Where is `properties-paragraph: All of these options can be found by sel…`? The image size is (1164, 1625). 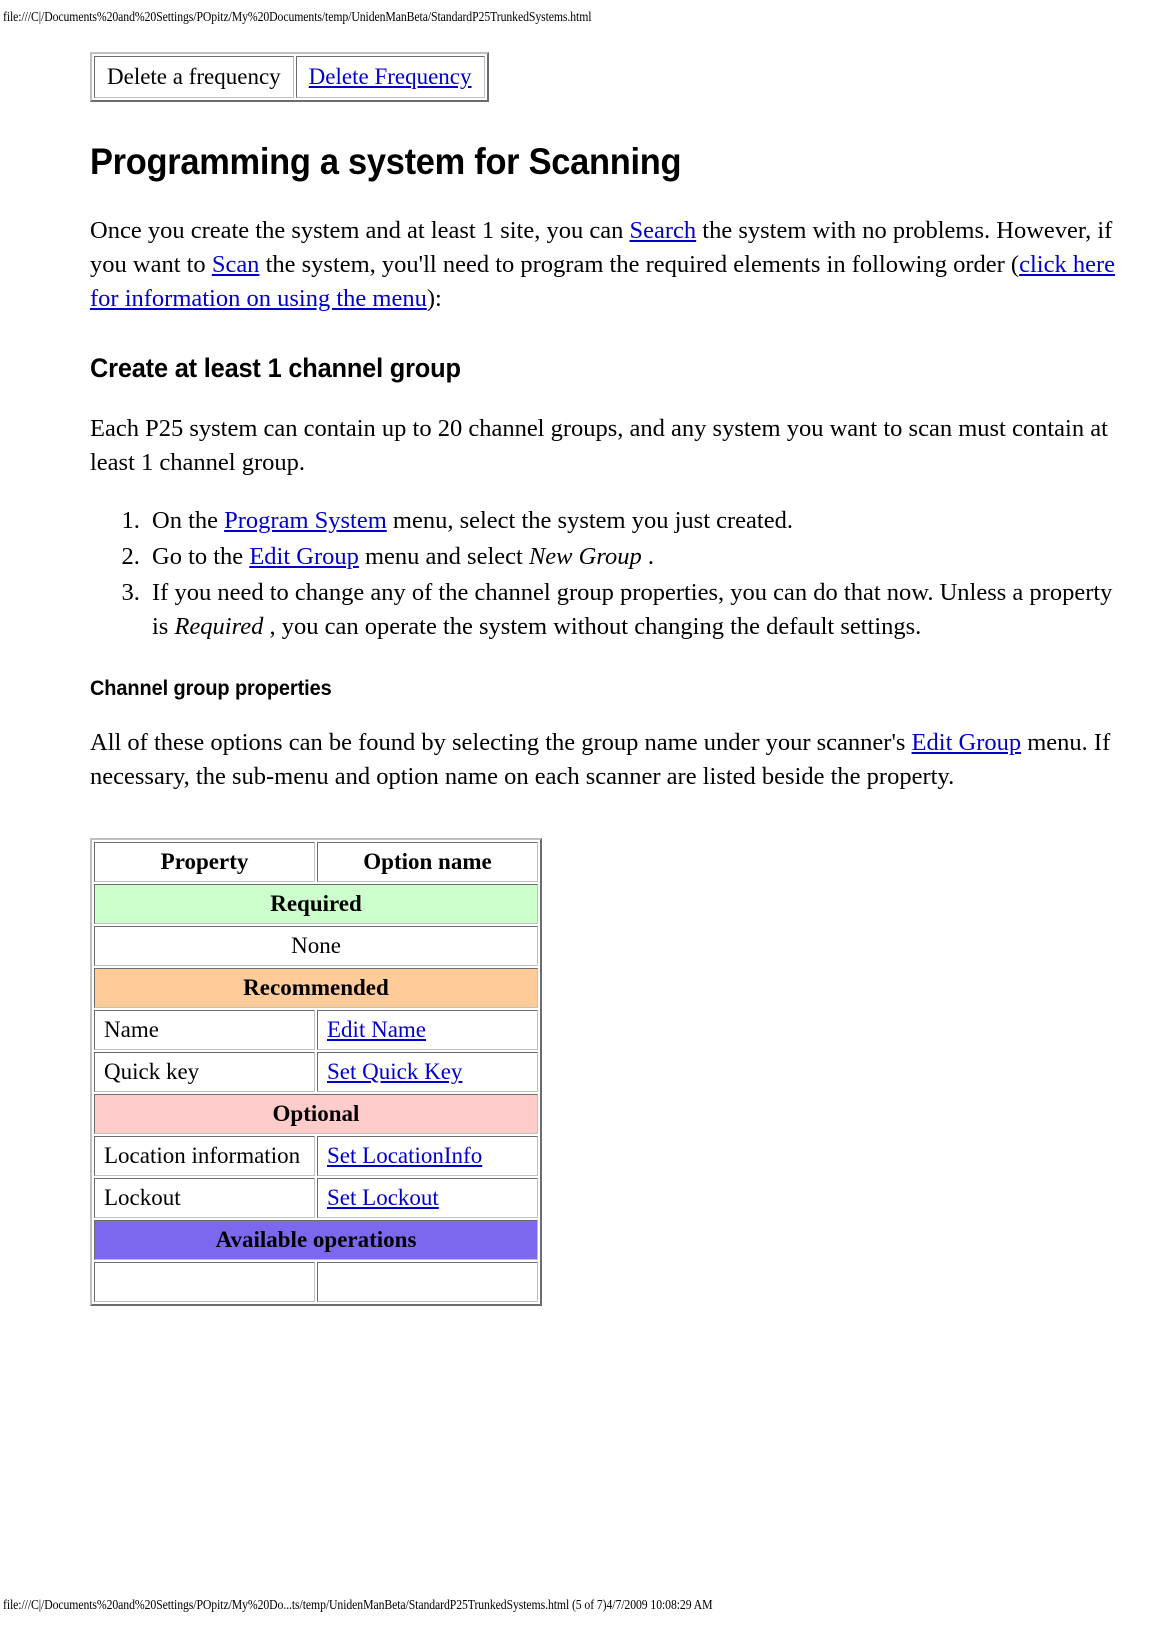 properties-paragraph: All of these options can be found by sel… is located at coordinates (607, 760).